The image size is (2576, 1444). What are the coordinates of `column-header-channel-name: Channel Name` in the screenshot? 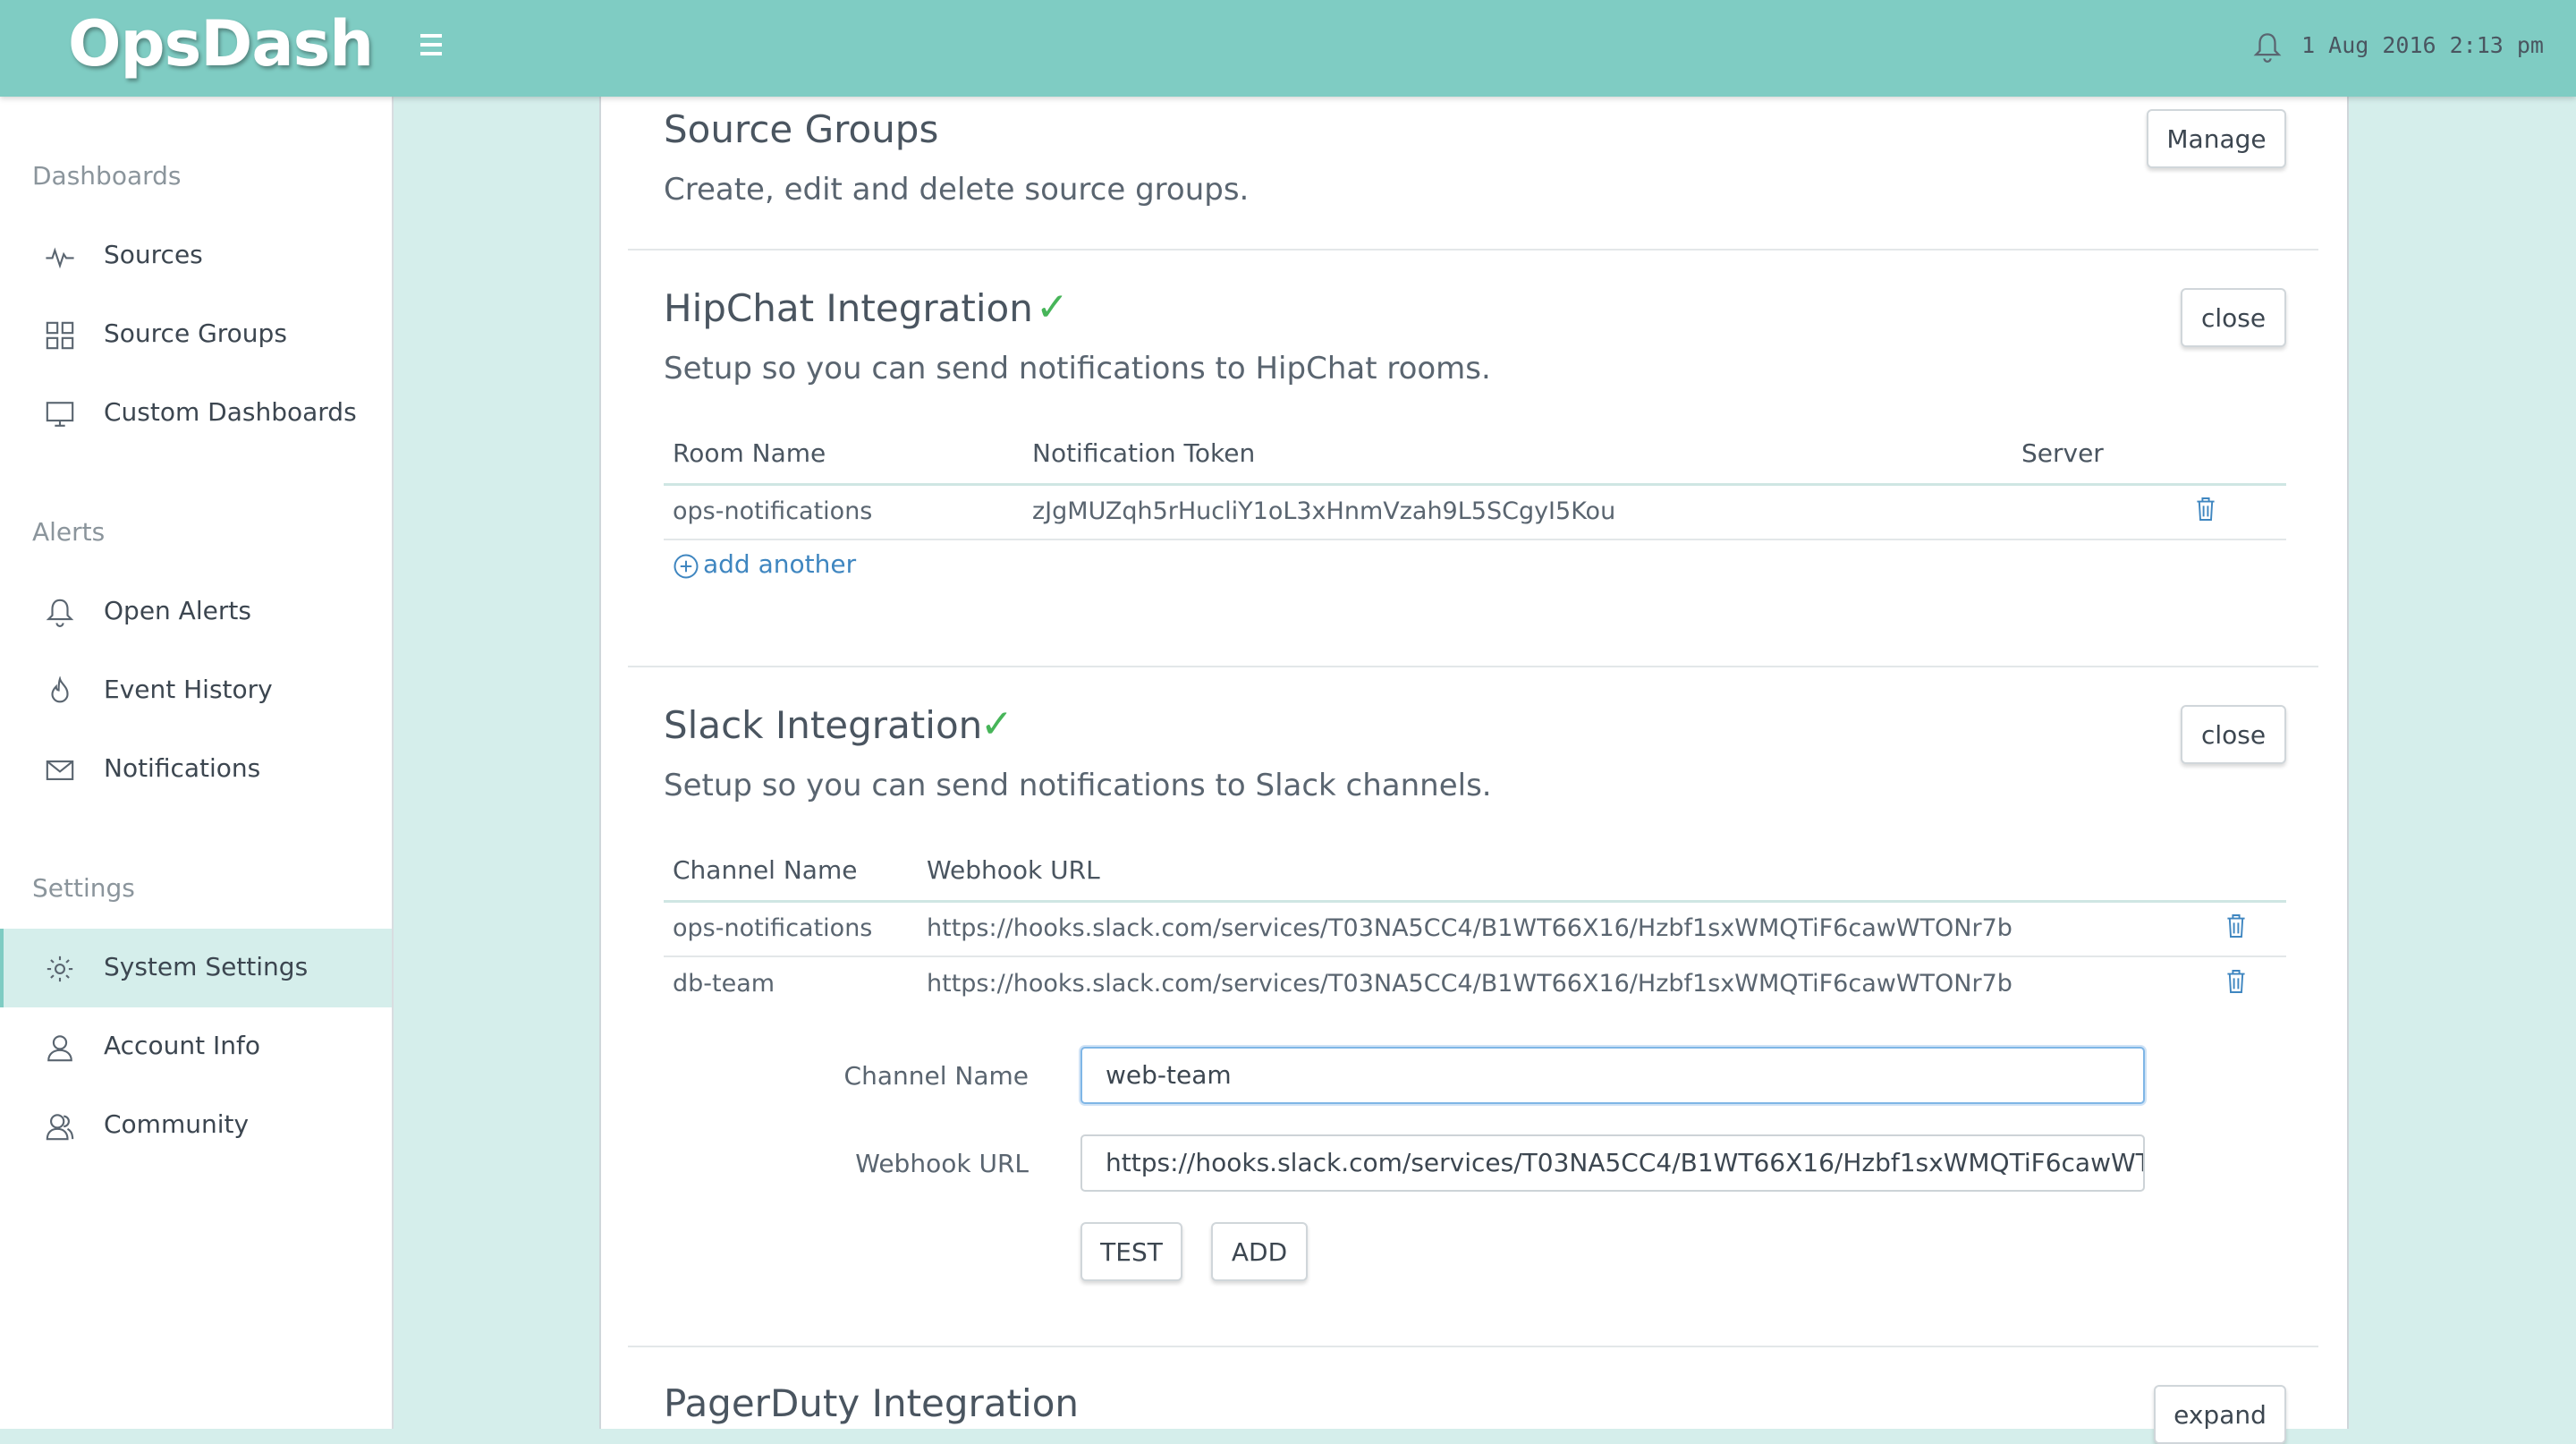 It's located at (765, 870).